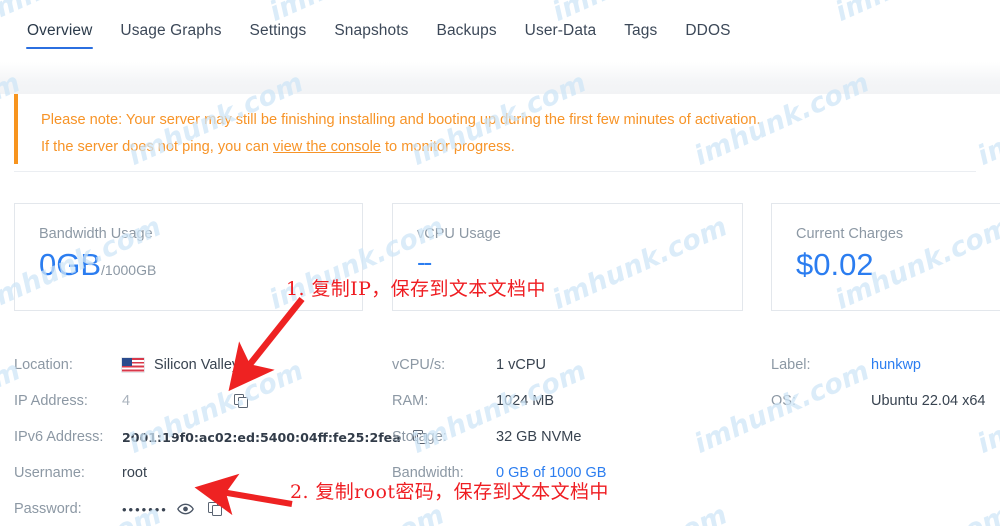 This screenshot has width=1000, height=527. What do you see at coordinates (241, 401) in the screenshot?
I see `copy-ip-address-icon` at bounding box center [241, 401].